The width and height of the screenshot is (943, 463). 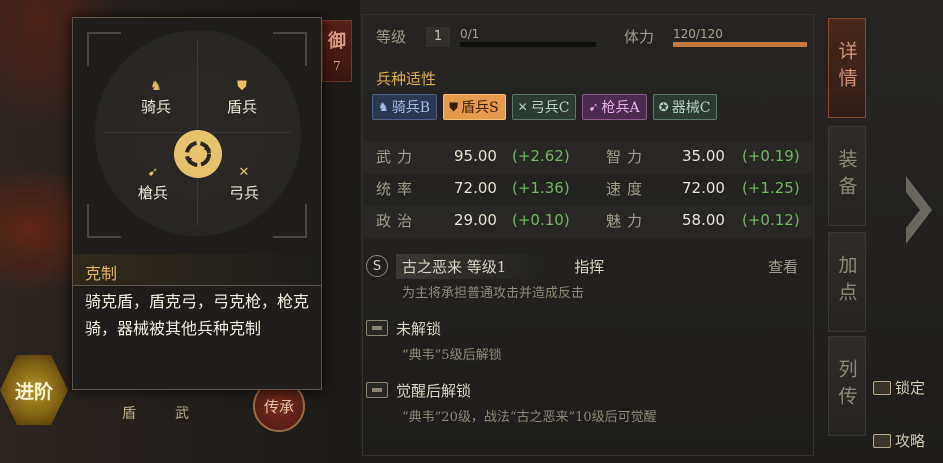 What do you see at coordinates (528, 44) in the screenshot?
I see `exp-bar` at bounding box center [528, 44].